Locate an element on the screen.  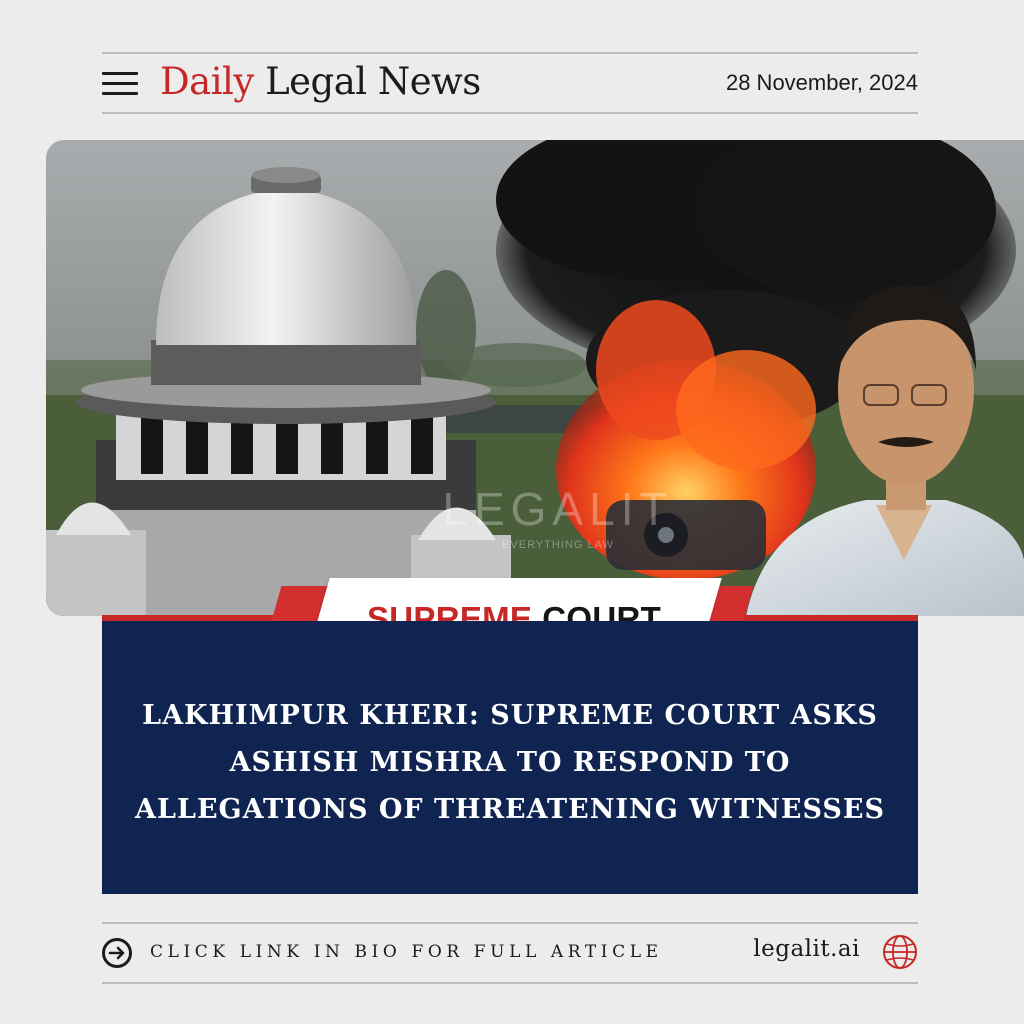
watermark-sub: EVERYTHING LAW is located at coordinates (558, 545).